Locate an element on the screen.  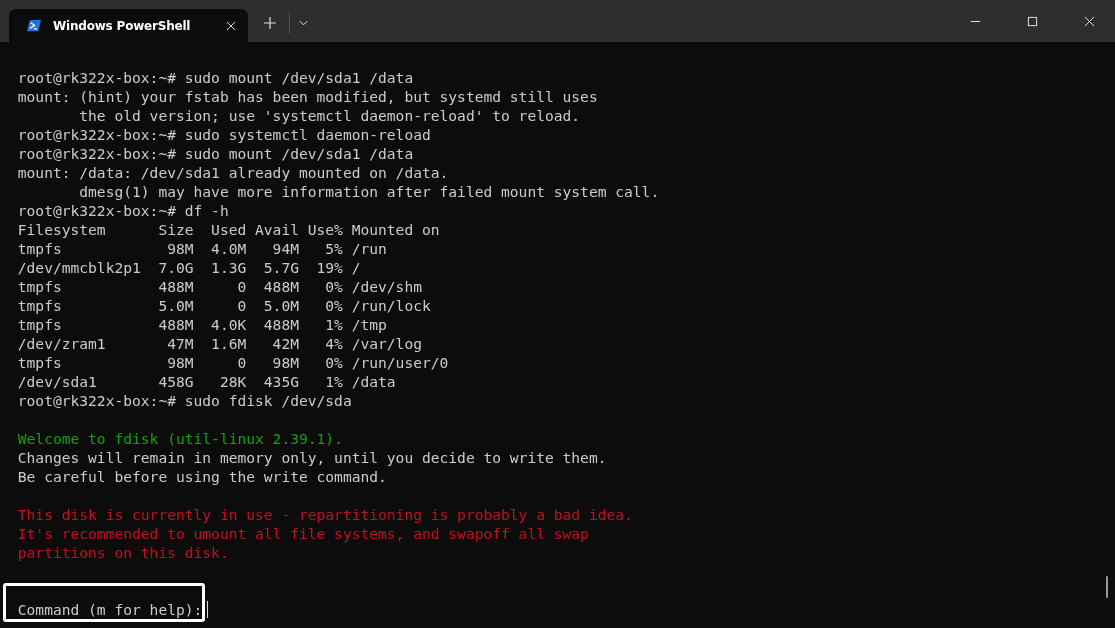
terminal-line: tmpfs 488M 4.0K 488M 1% /tmp is located at coordinates (202, 324).